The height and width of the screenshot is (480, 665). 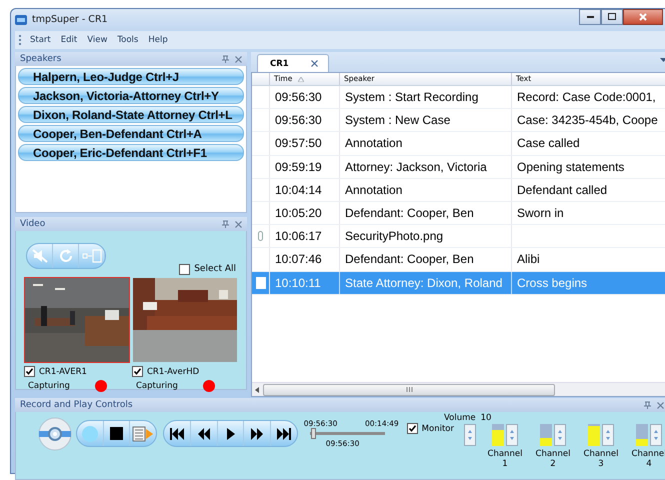 What do you see at coordinates (588, 120) in the screenshot?
I see `text-cell: Case: 34235-454b, Coope` at bounding box center [588, 120].